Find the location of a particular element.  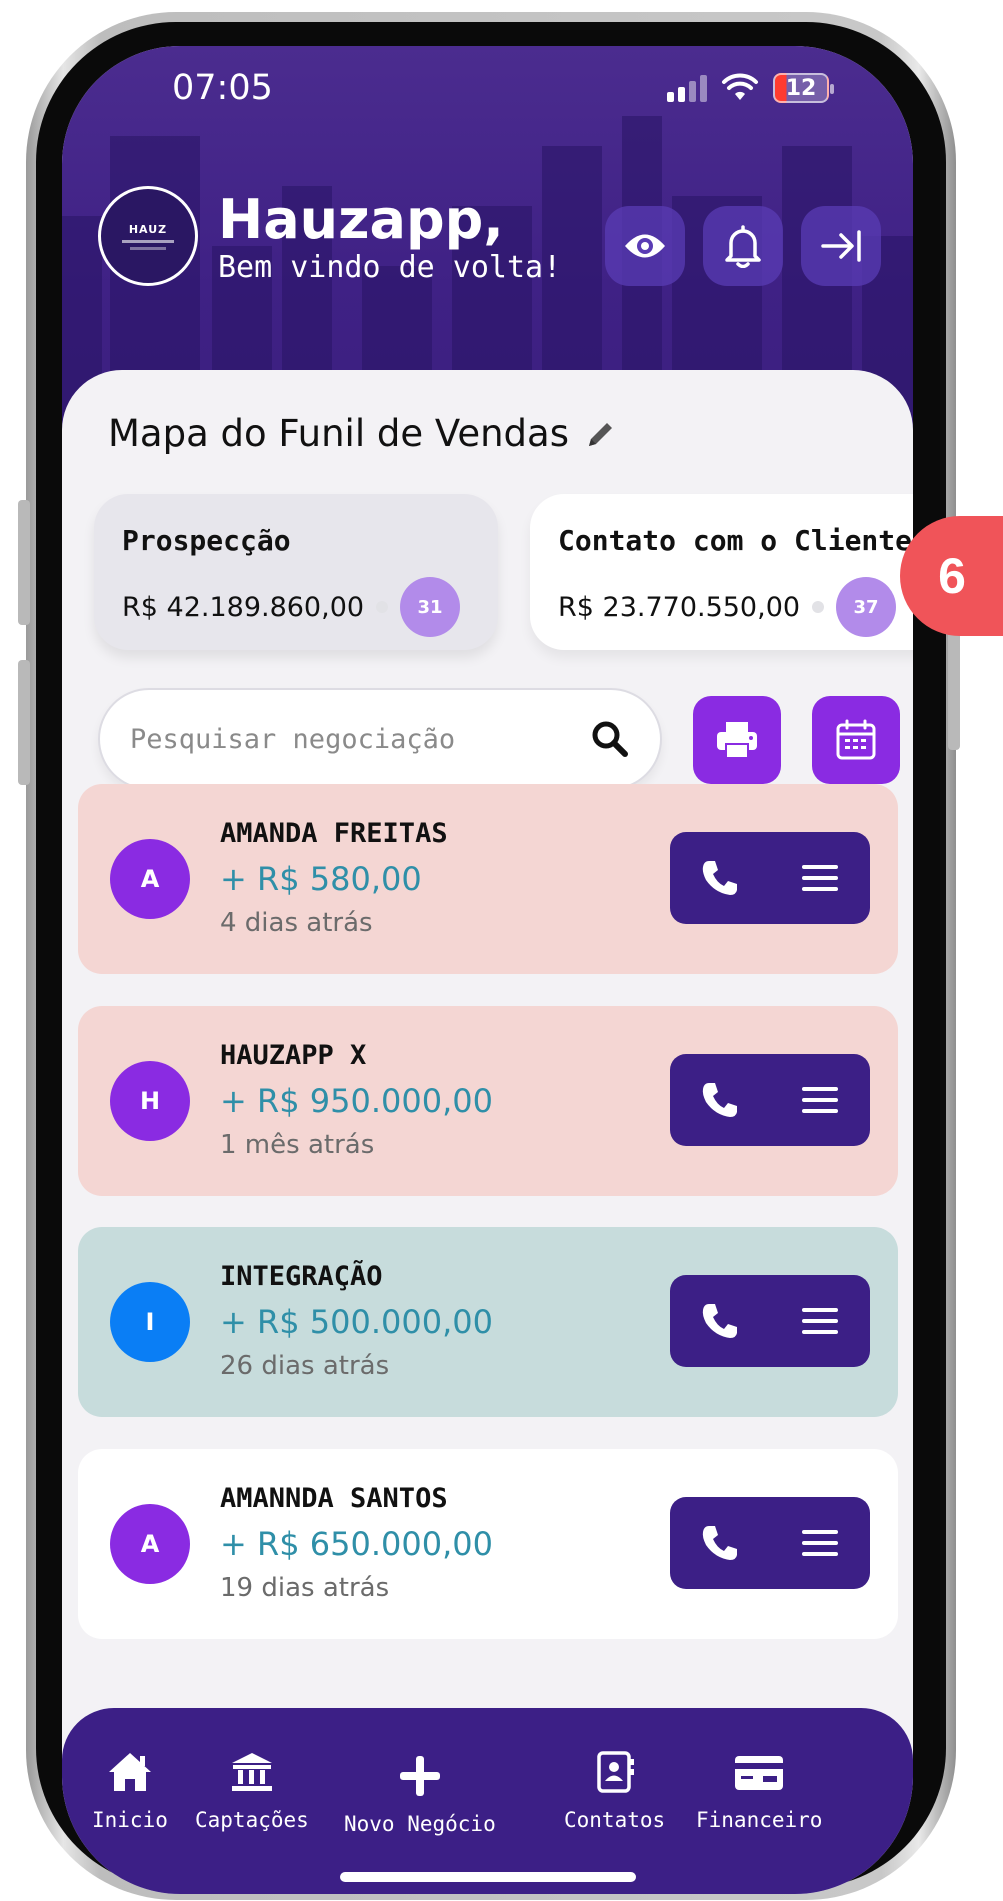

print-button is located at coordinates (737, 740).